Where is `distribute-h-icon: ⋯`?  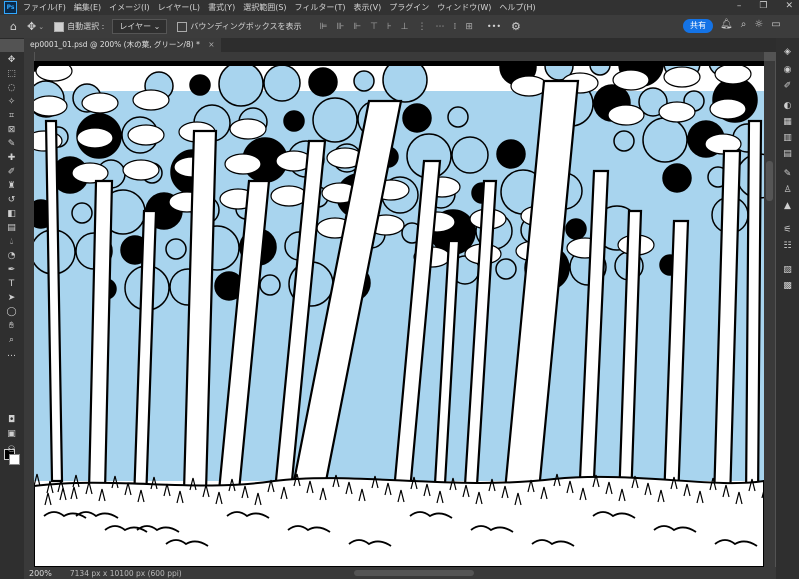 distribute-h-icon: ⋯ is located at coordinates (439, 27).